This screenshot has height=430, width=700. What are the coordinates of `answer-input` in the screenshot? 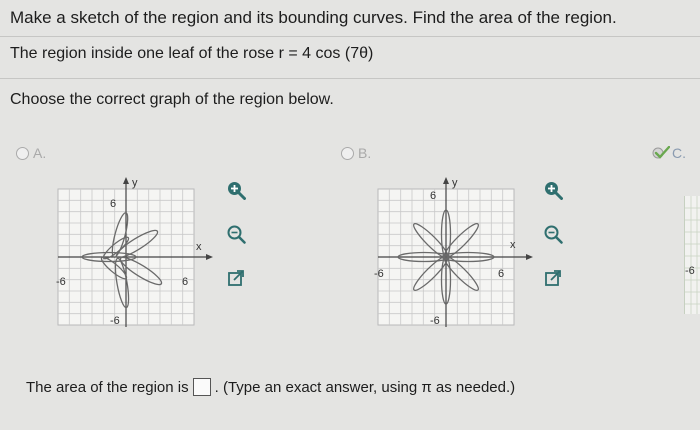 It's located at (201, 387).